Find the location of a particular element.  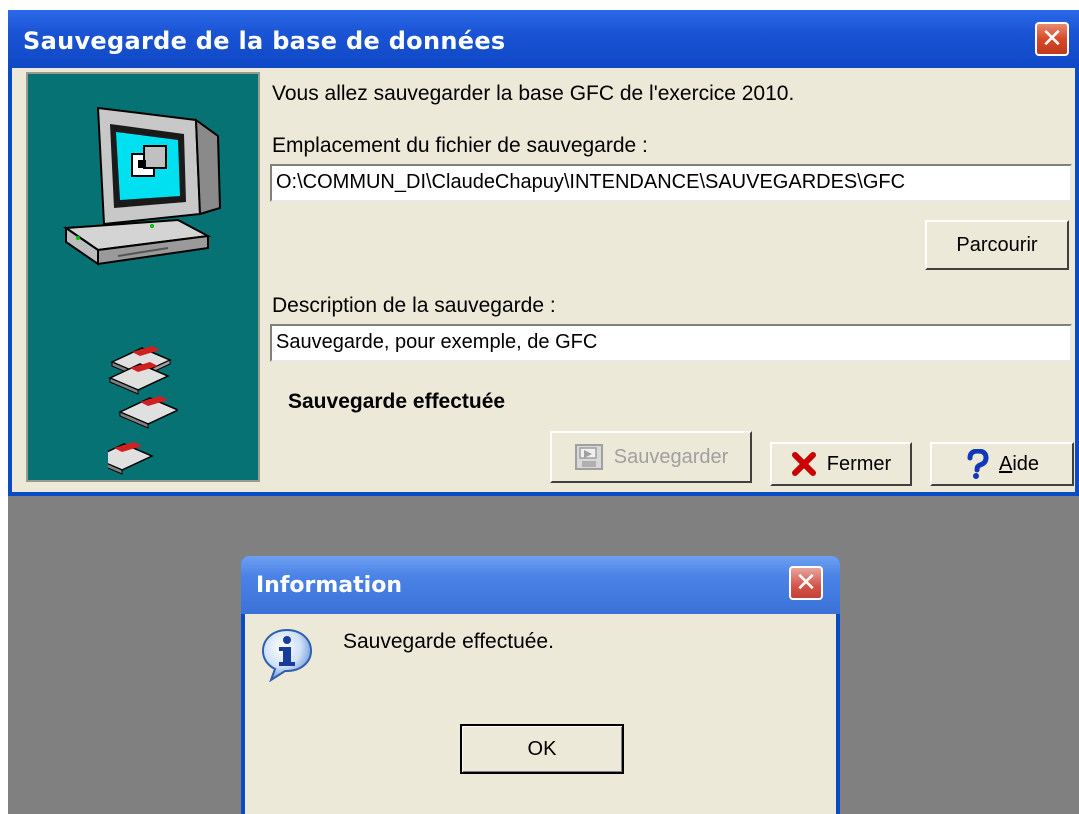

close-label: Fermer is located at coordinates (859, 463).